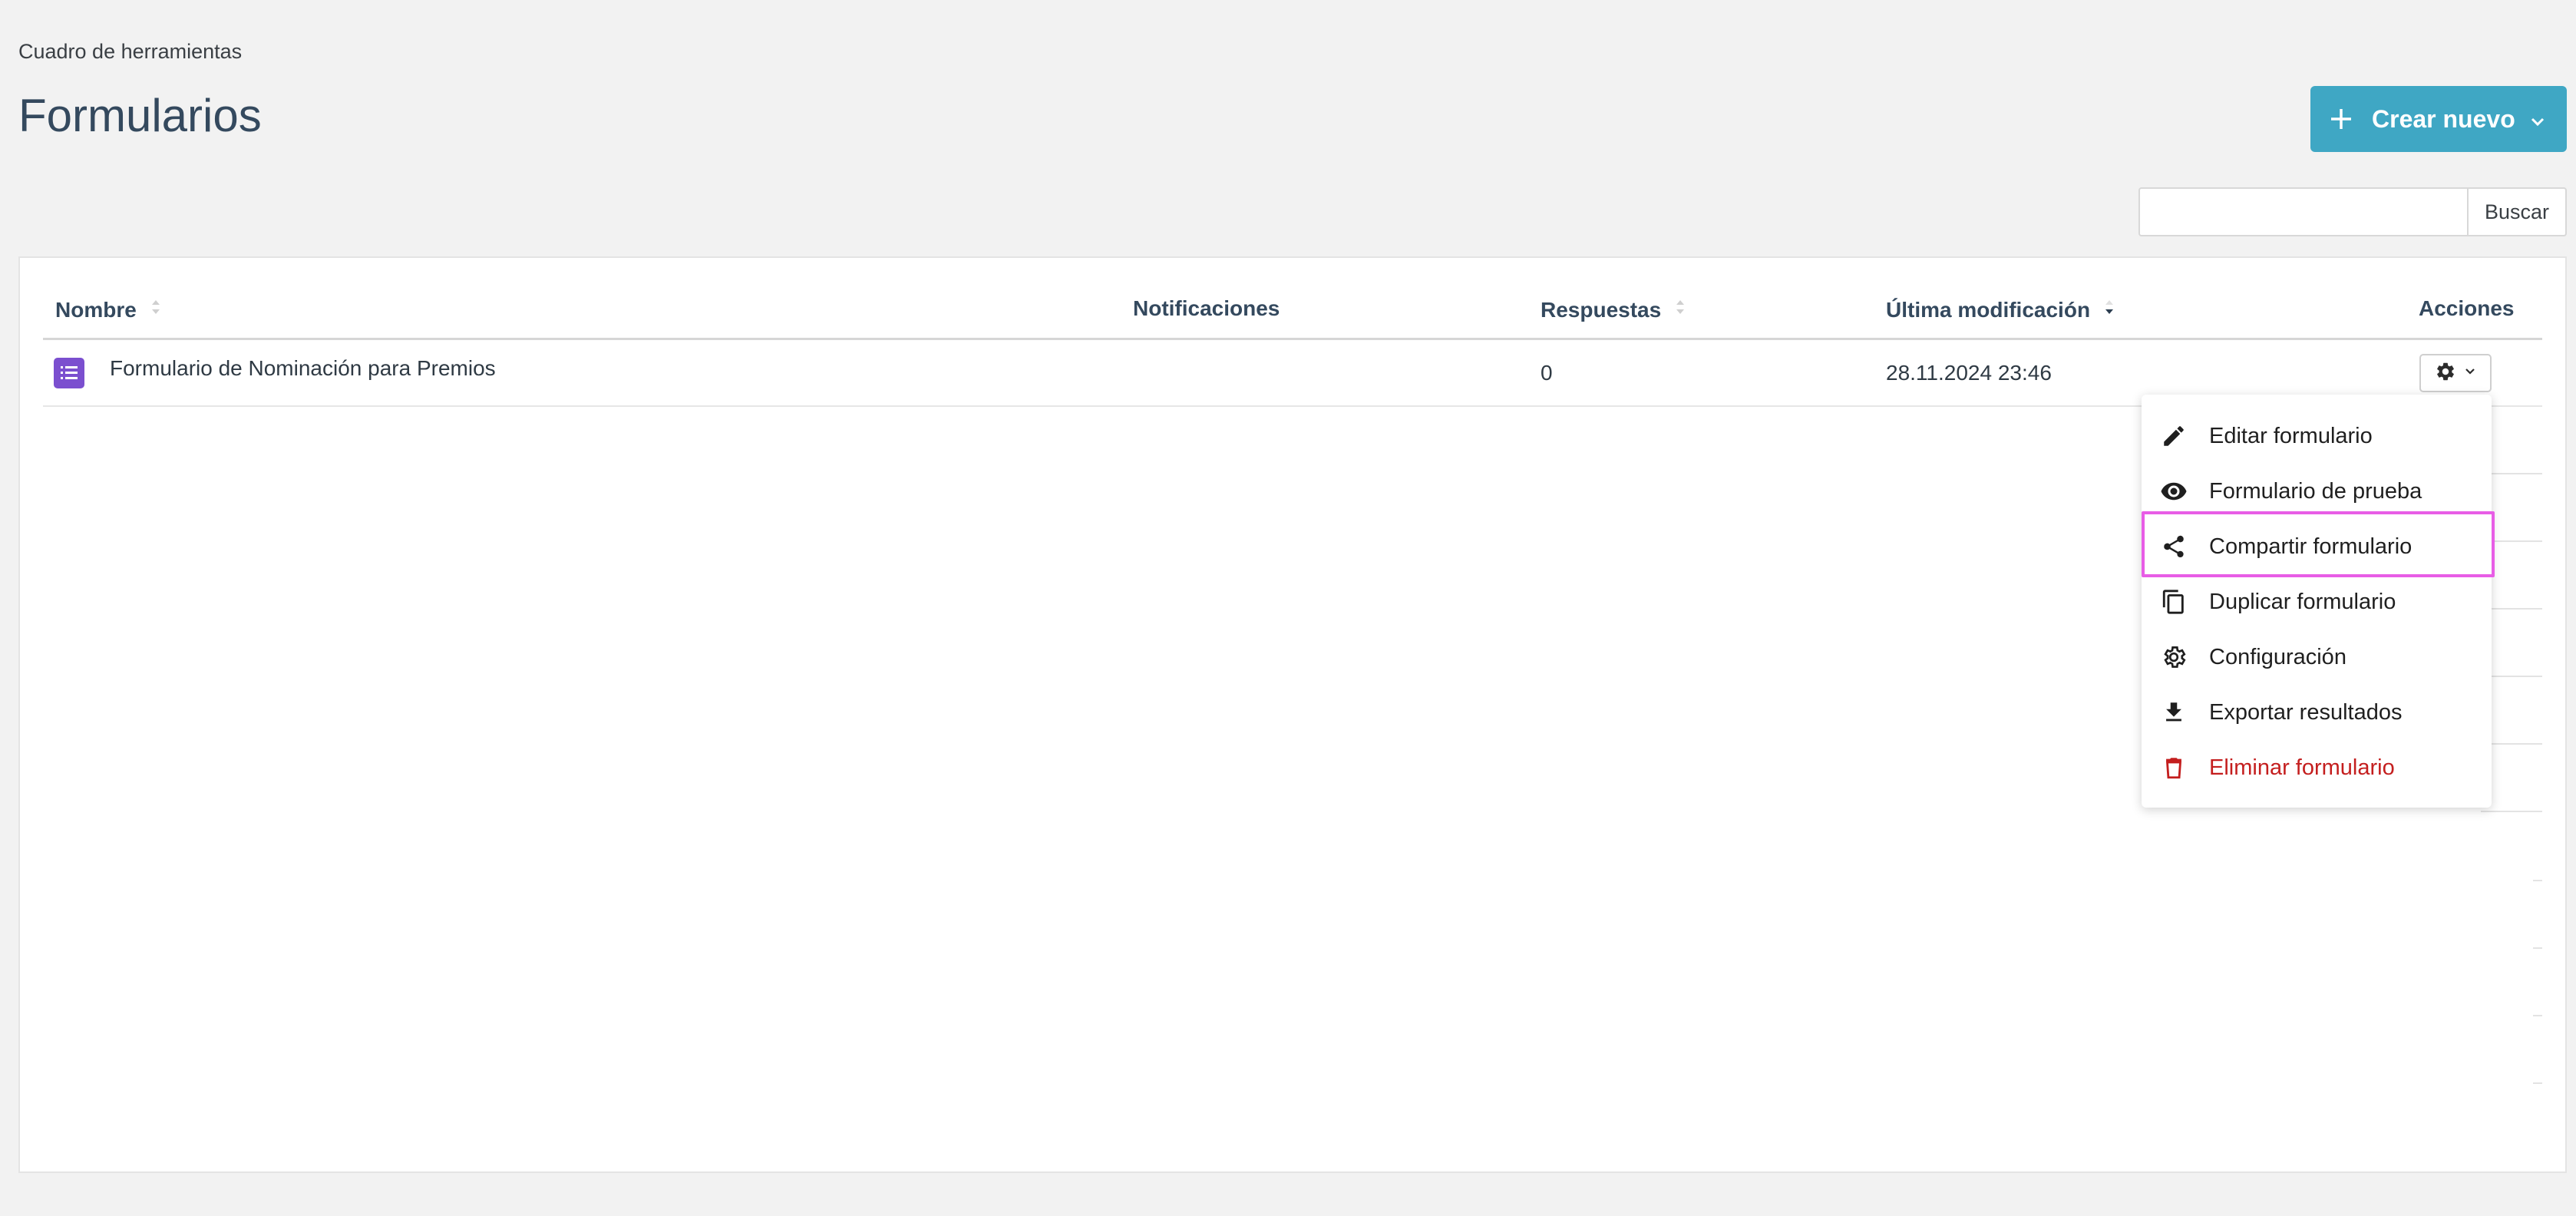 The width and height of the screenshot is (2576, 1216). Describe the element at coordinates (2317, 657) in the screenshot. I see `menu-item-settings: Configuración` at that location.